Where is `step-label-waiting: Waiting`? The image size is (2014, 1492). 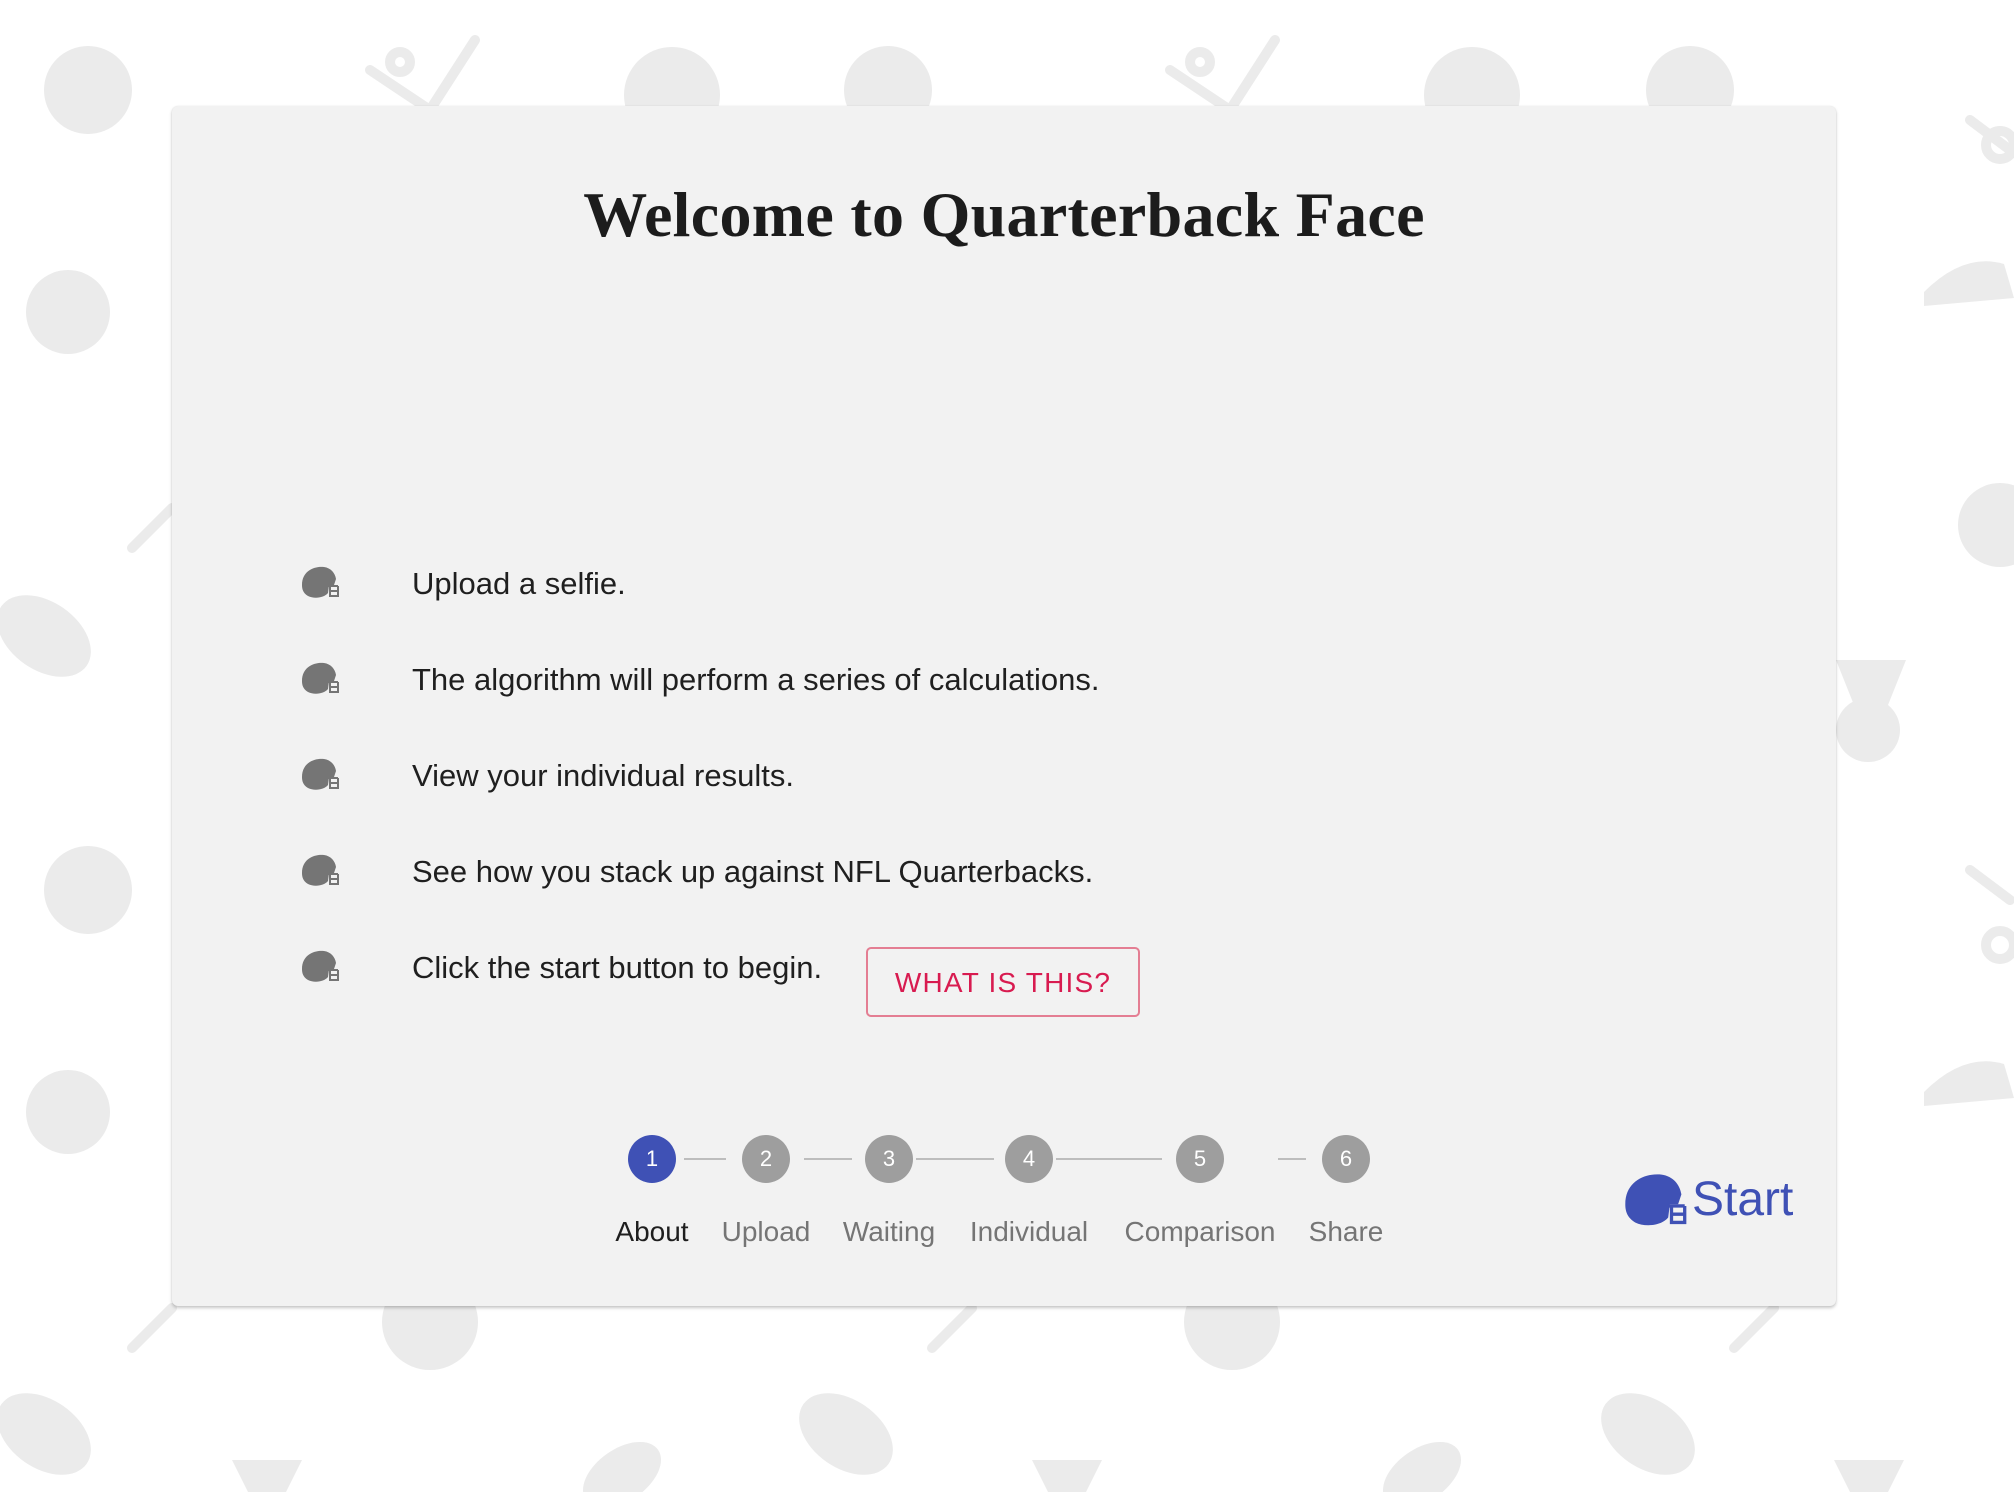 step-label-waiting: Waiting is located at coordinates (889, 1232).